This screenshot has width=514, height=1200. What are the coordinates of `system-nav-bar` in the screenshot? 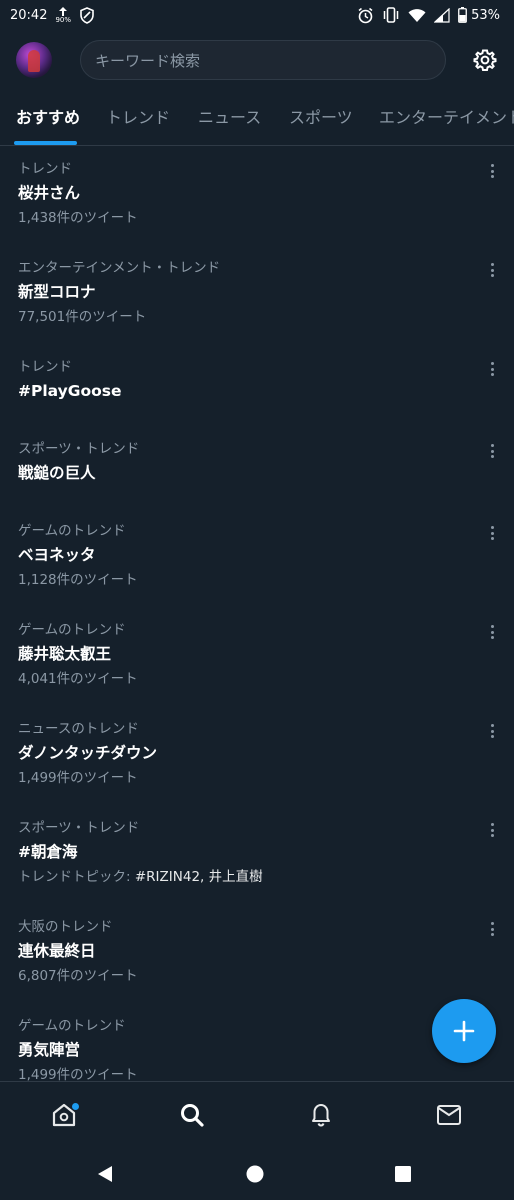 It's located at (257, 1173).